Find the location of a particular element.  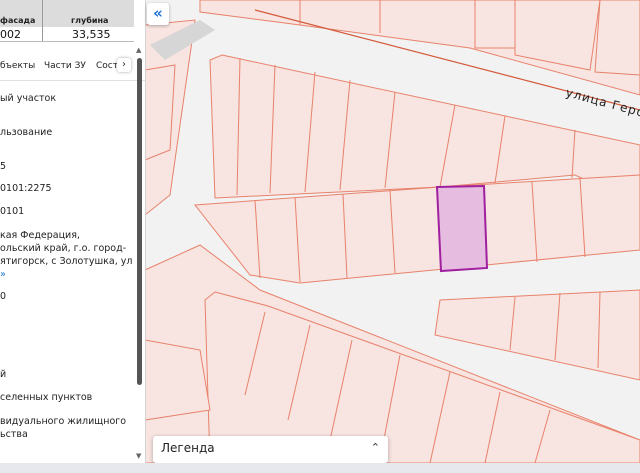

detail-address-line1: кая Федерация, is located at coordinates (40, 235).